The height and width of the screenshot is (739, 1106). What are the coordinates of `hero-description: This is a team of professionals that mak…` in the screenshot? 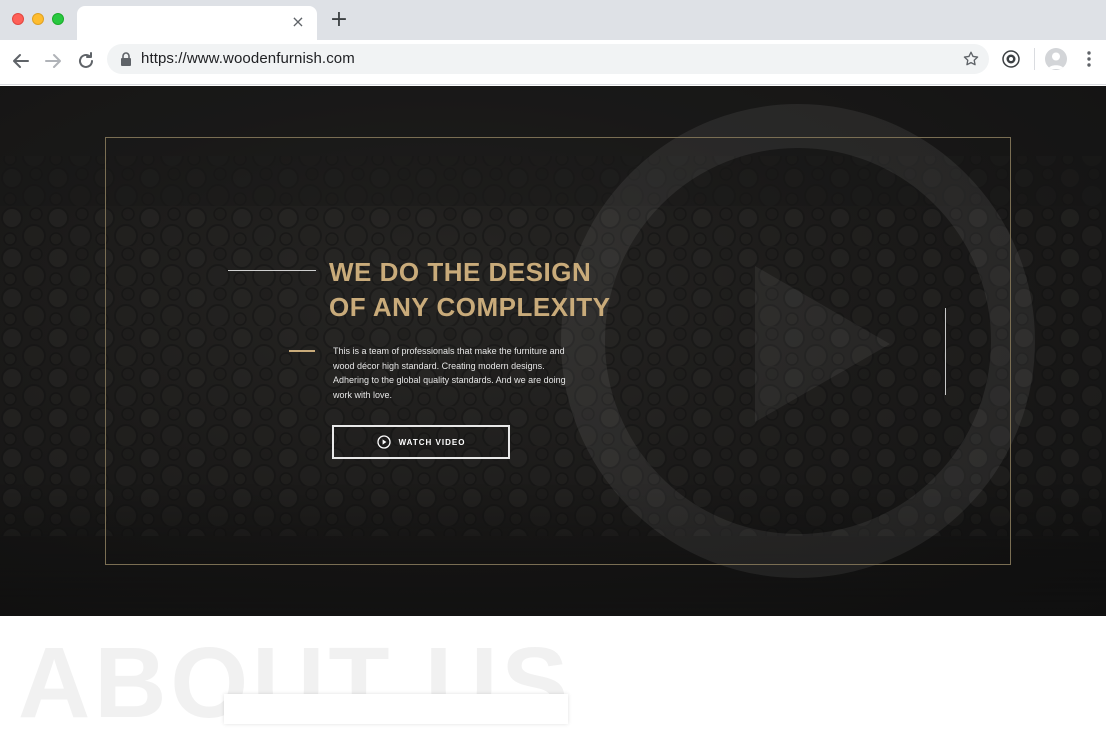 It's located at (449, 373).